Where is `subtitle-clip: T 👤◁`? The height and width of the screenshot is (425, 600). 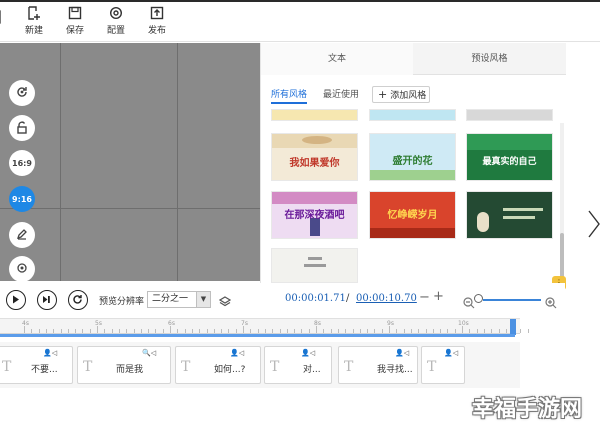
subtitle-clip: T 👤◁ is located at coordinates (443, 365).